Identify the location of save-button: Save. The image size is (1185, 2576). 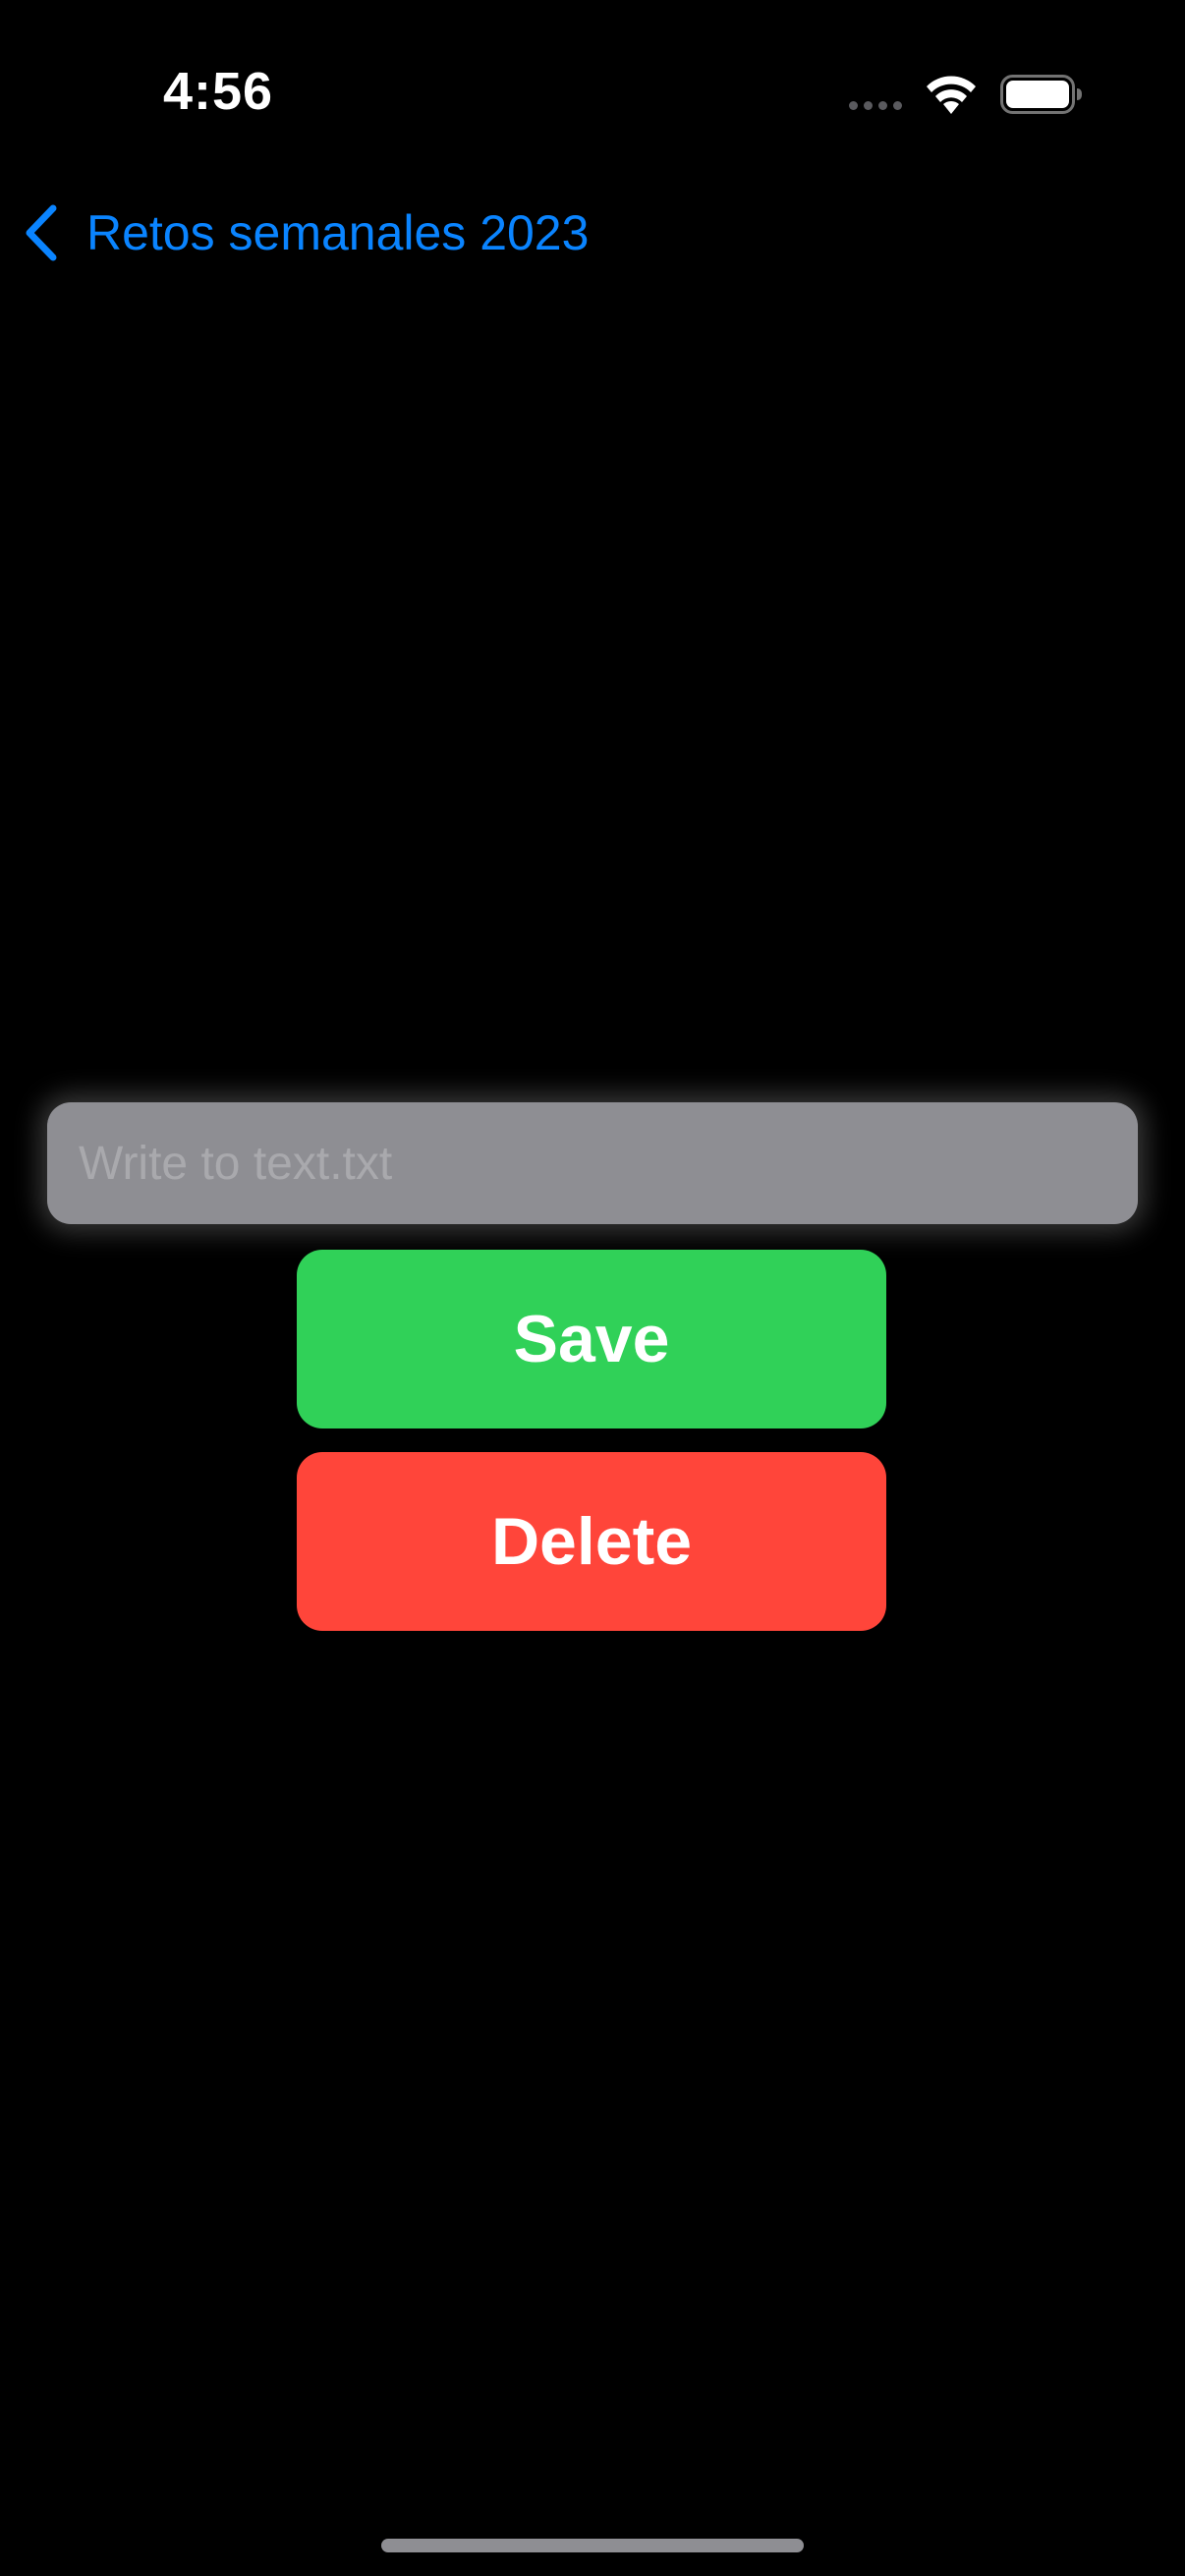
(592, 1339).